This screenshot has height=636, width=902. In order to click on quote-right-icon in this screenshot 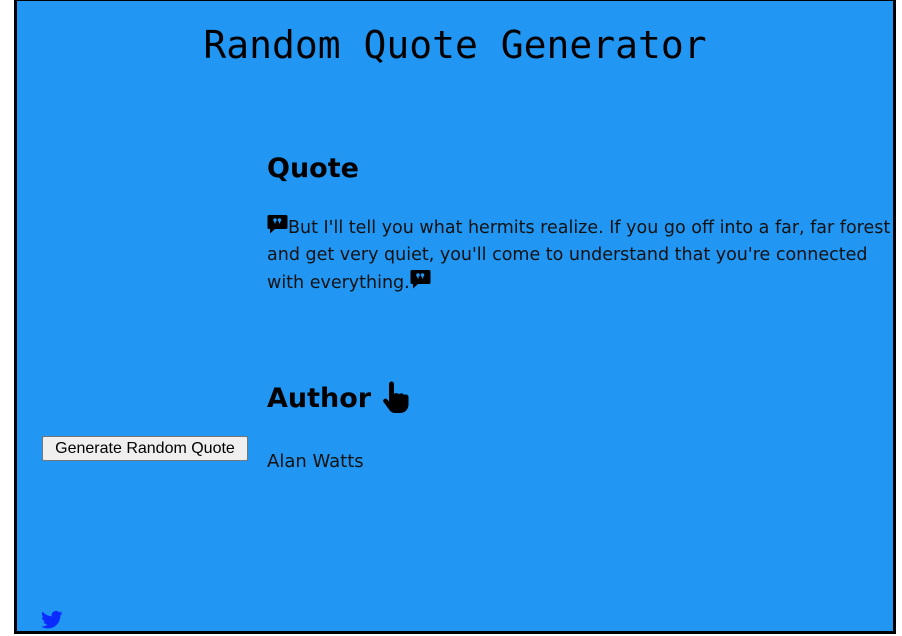, I will do `click(420, 279)`.